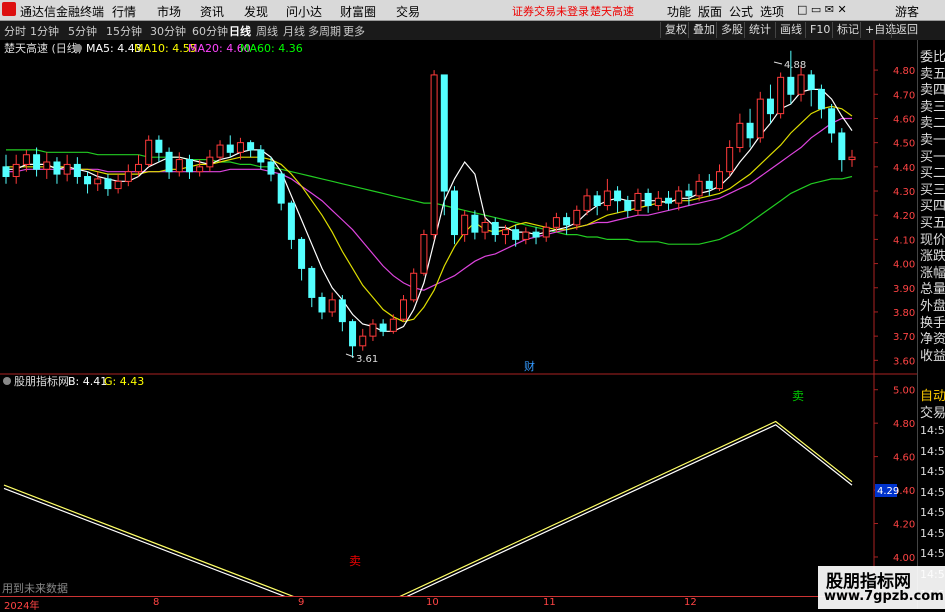  I want to click on menu-item-shichang: 市场, so click(169, 11).